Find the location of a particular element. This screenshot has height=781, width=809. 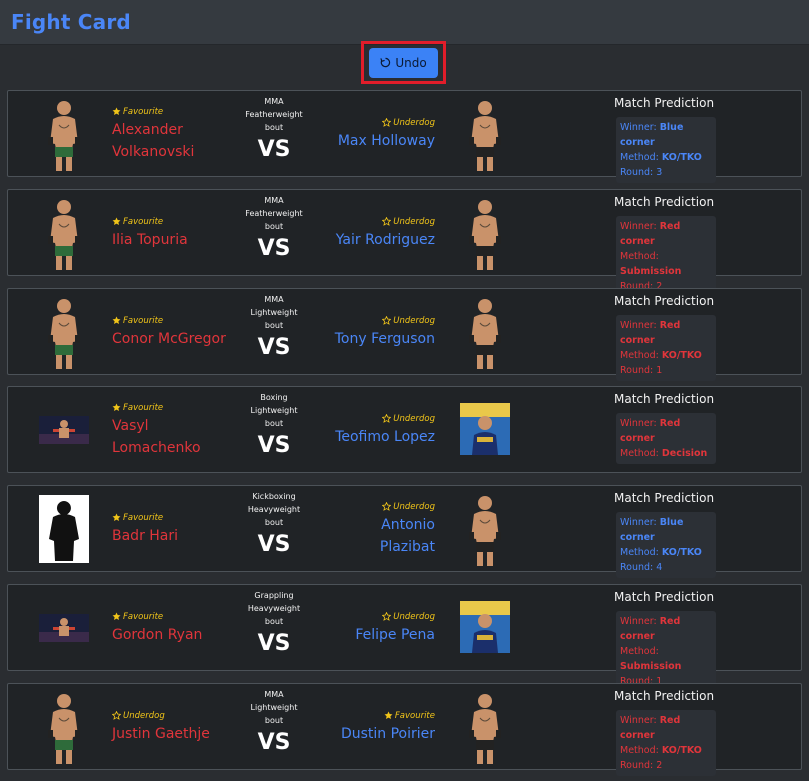

prediction-box: Winner: Red corner Method: KO/TKO Round: 1 is located at coordinates (666, 348).